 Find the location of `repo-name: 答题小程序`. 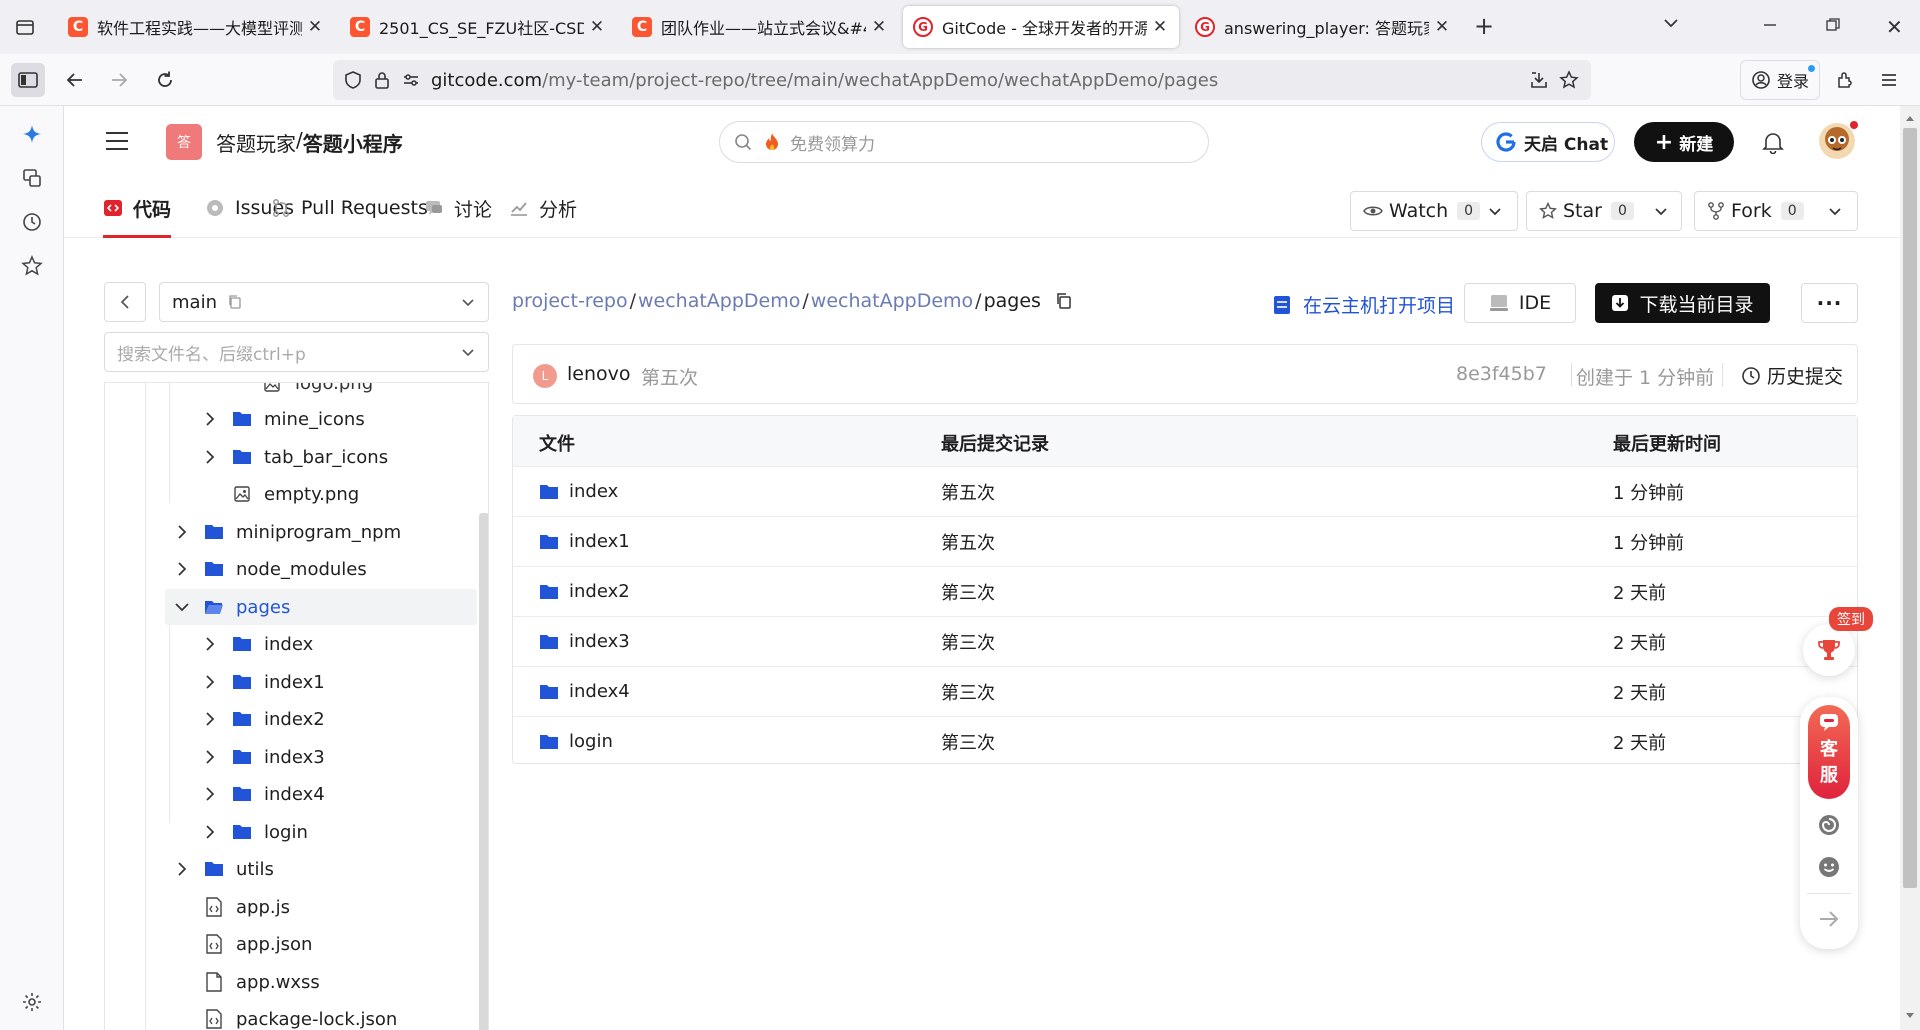

repo-name: 答题小程序 is located at coordinates (353, 142).